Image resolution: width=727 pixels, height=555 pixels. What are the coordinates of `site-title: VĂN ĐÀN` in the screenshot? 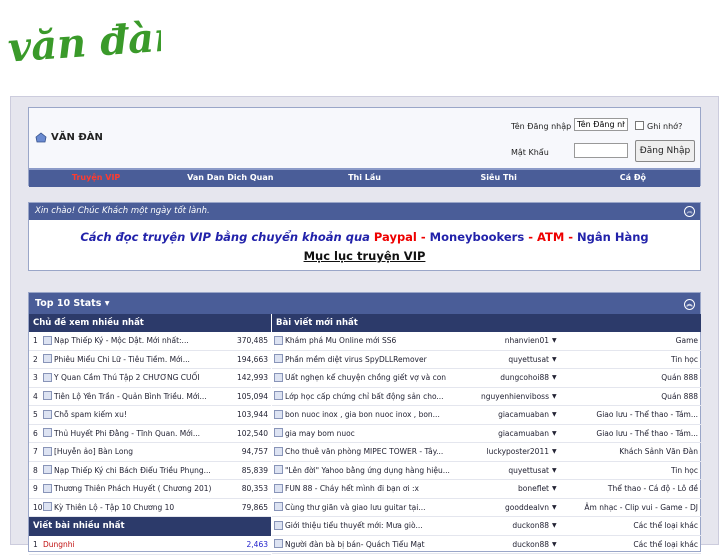 It's located at (69, 137).